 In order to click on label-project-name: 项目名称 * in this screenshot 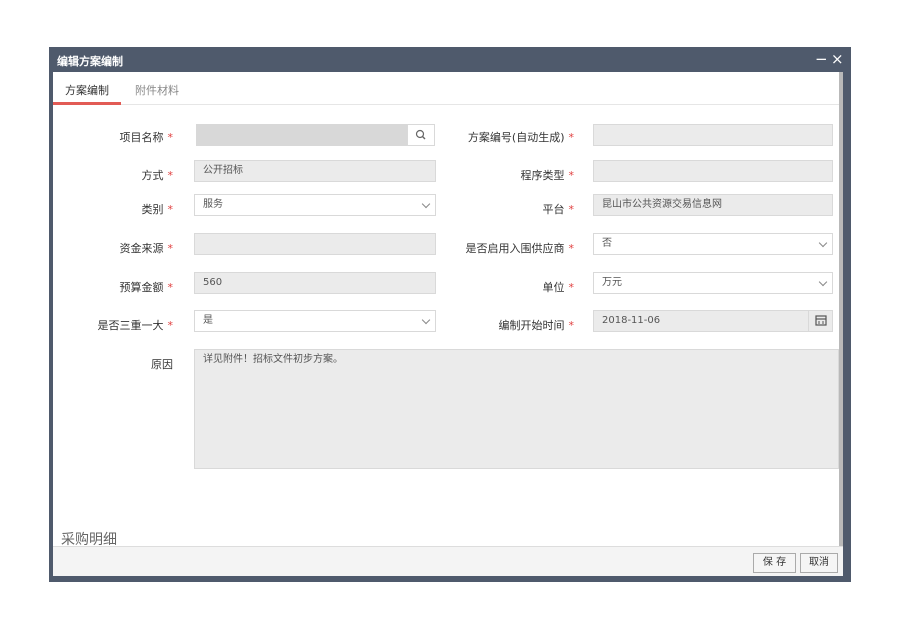, I will do `click(146, 137)`.